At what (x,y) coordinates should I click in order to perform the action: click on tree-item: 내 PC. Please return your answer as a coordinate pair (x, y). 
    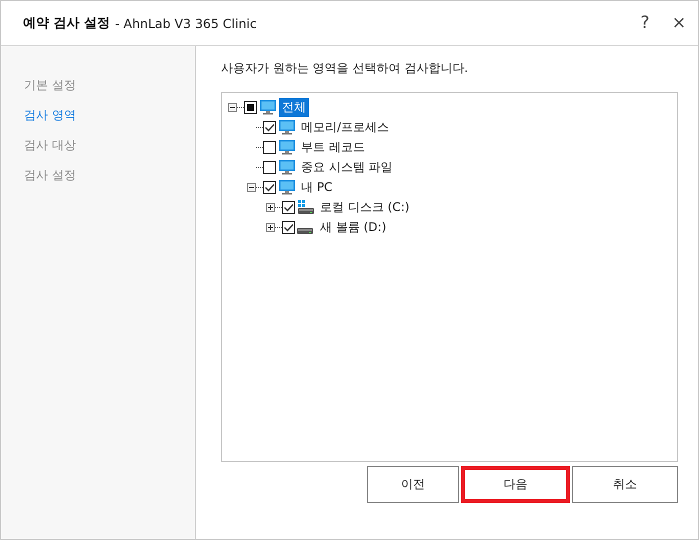
    Looking at the image, I should click on (317, 187).